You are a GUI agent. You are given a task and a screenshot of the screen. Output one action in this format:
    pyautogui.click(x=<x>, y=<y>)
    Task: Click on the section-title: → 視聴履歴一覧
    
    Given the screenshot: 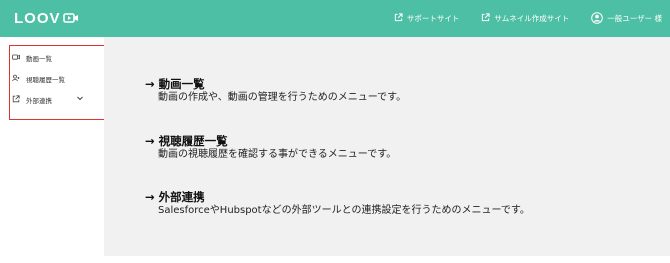 What is the action you would take?
    pyautogui.click(x=186, y=141)
    